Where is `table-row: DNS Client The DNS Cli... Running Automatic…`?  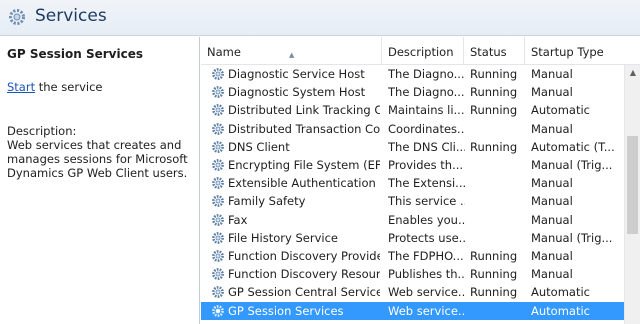 table-row: DNS Client The DNS Cli... Running Automatic… is located at coordinates (412, 147).